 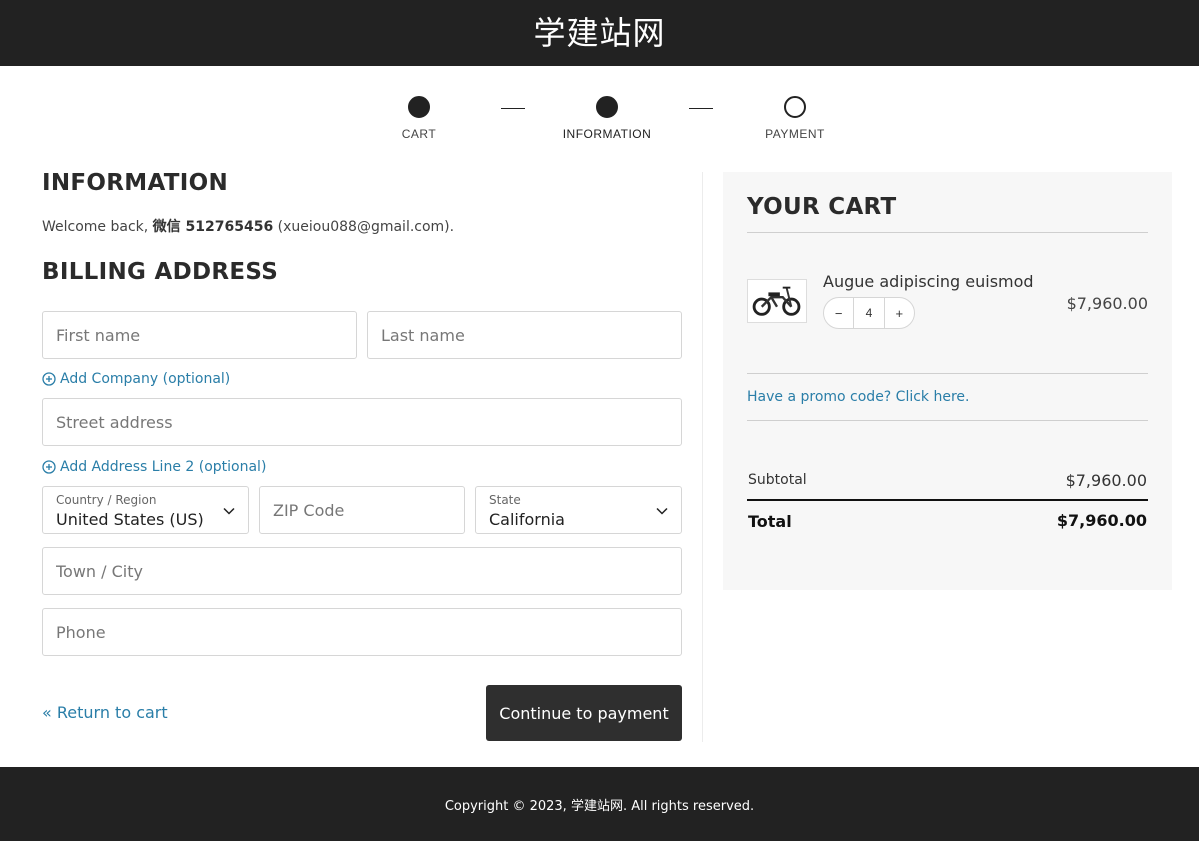 I want to click on step-payment: PAYMENT, so click(x=795, y=118).